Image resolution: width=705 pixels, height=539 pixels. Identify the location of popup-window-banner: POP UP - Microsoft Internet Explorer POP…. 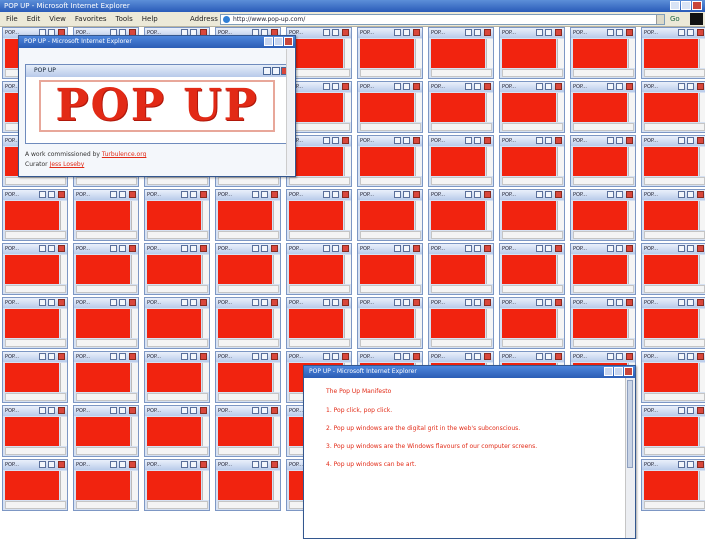
(157, 106).